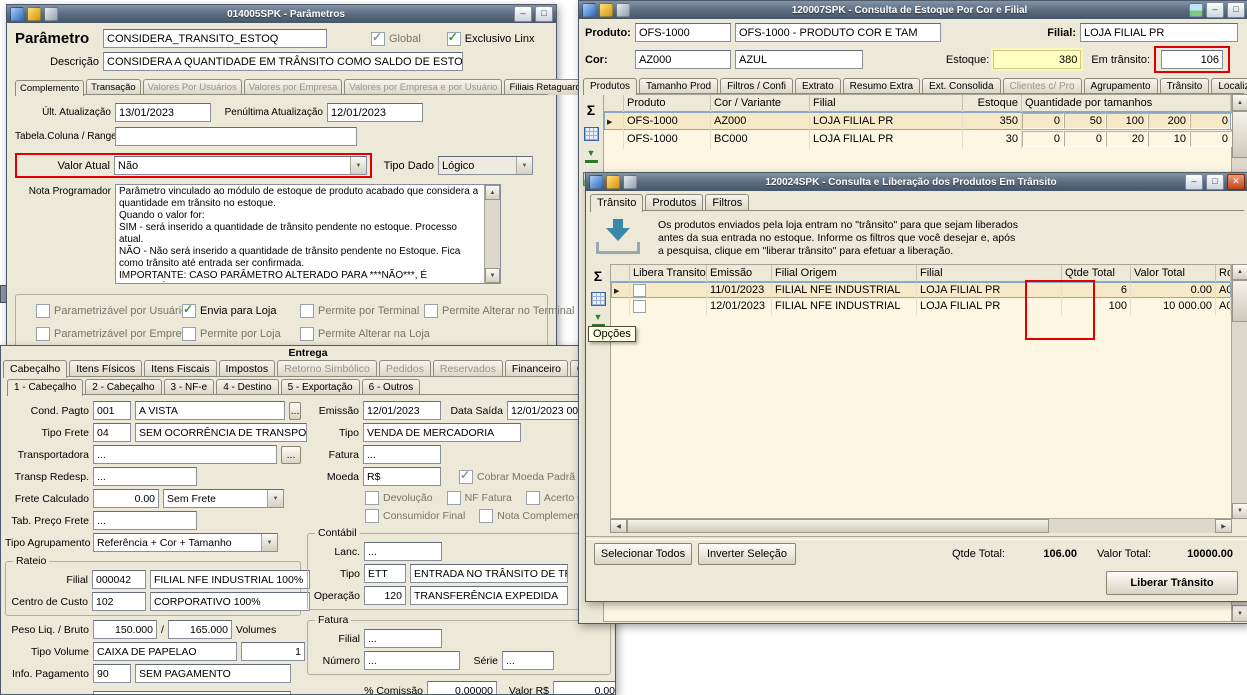 The width and height of the screenshot is (1247, 695). What do you see at coordinates (485, 165) in the screenshot?
I see `tipo-dado-dropdown: Lógico` at bounding box center [485, 165].